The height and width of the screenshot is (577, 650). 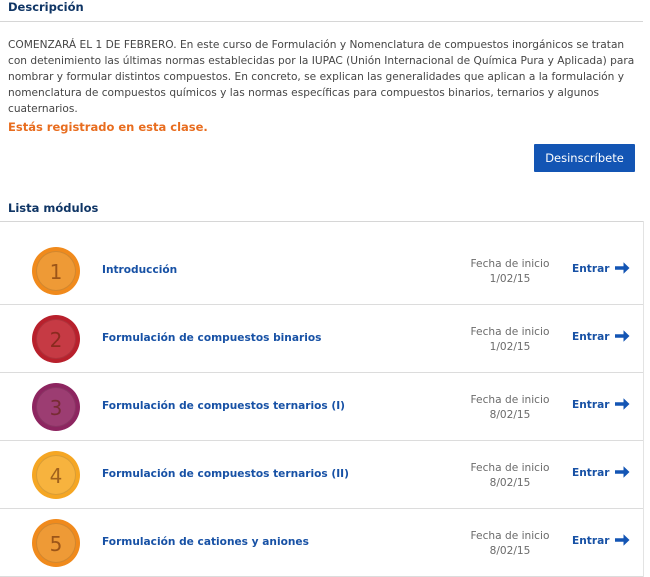 What do you see at coordinates (53, 208) in the screenshot?
I see `modules-heading: Lista módulos` at bounding box center [53, 208].